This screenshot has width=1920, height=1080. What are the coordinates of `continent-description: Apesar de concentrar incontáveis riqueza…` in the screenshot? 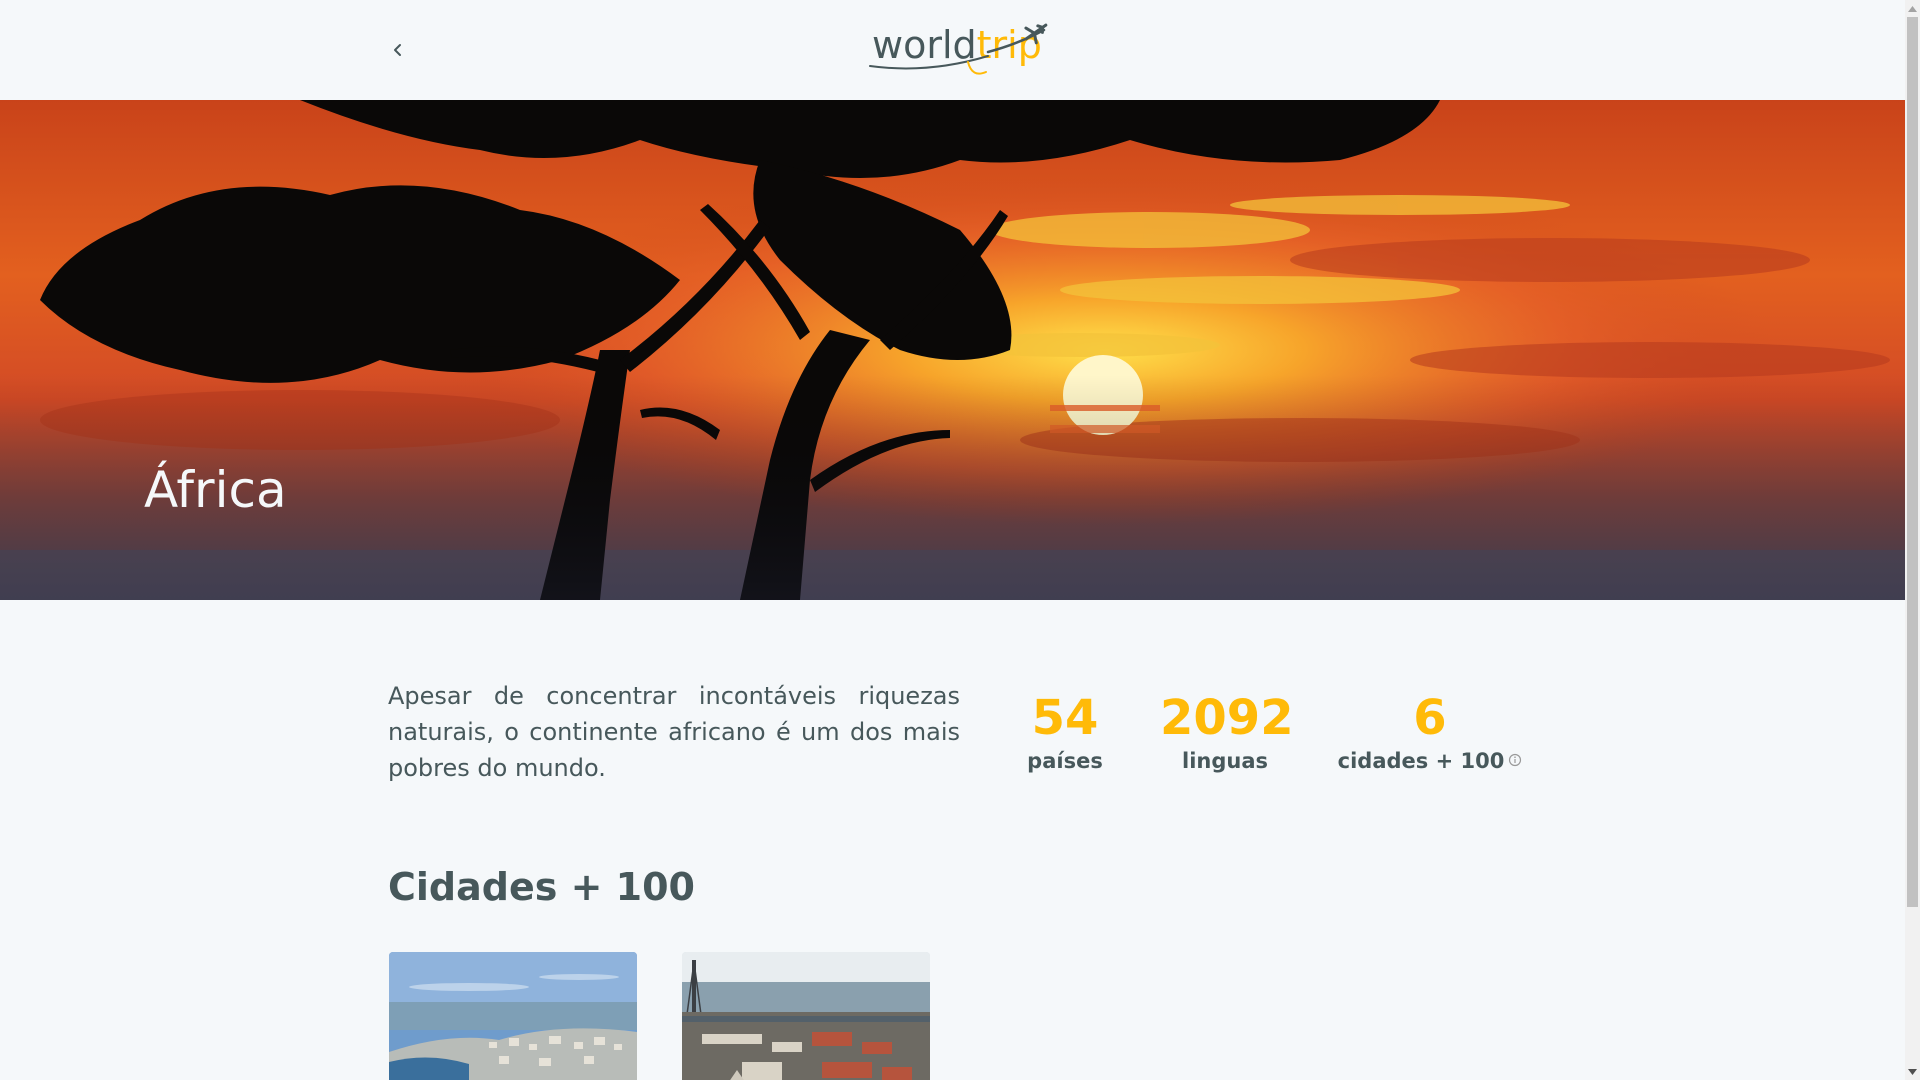 It's located at (674, 732).